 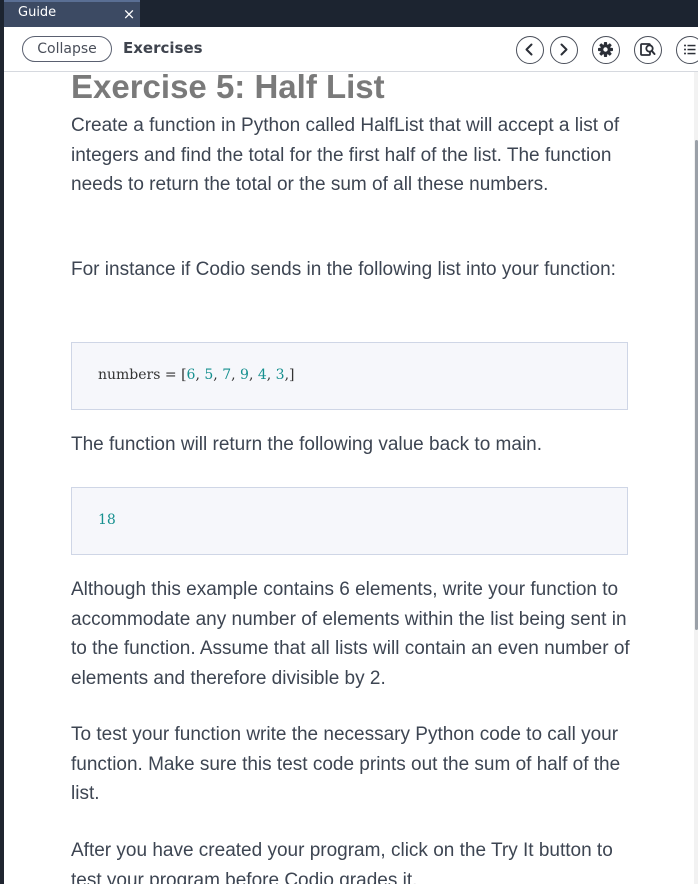 I want to click on previous-button, so click(x=530, y=50).